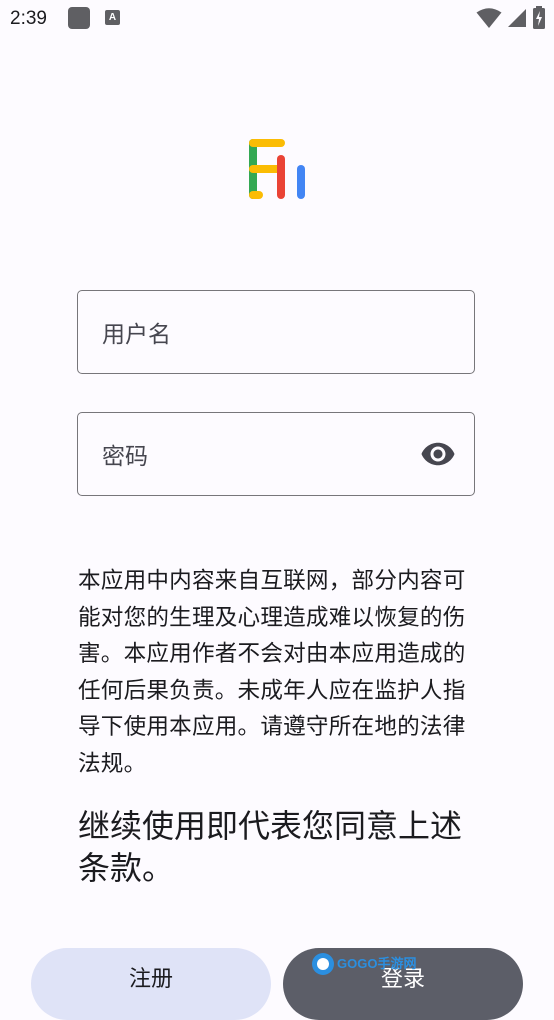 Image resolution: width=554 pixels, height=1020 pixels. What do you see at coordinates (136, 335) in the screenshot?
I see `username-placeholder: 用户名` at bounding box center [136, 335].